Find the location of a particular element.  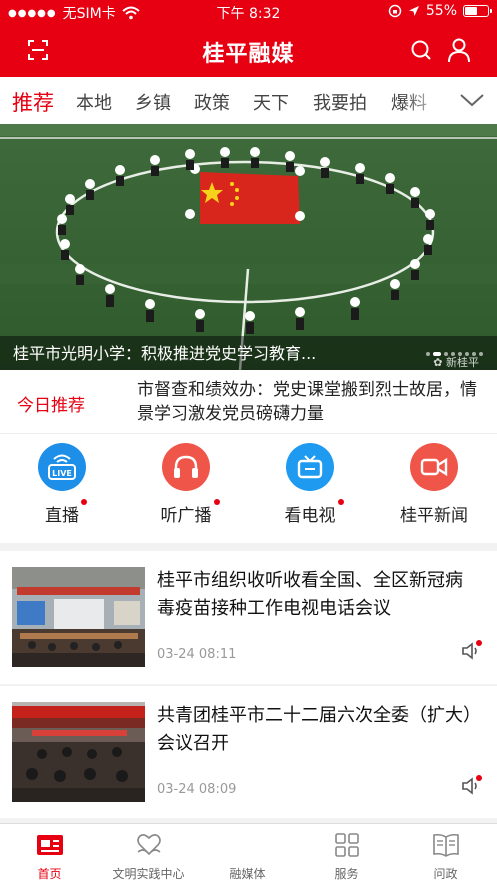

grid-icon is located at coordinates (346, 845).